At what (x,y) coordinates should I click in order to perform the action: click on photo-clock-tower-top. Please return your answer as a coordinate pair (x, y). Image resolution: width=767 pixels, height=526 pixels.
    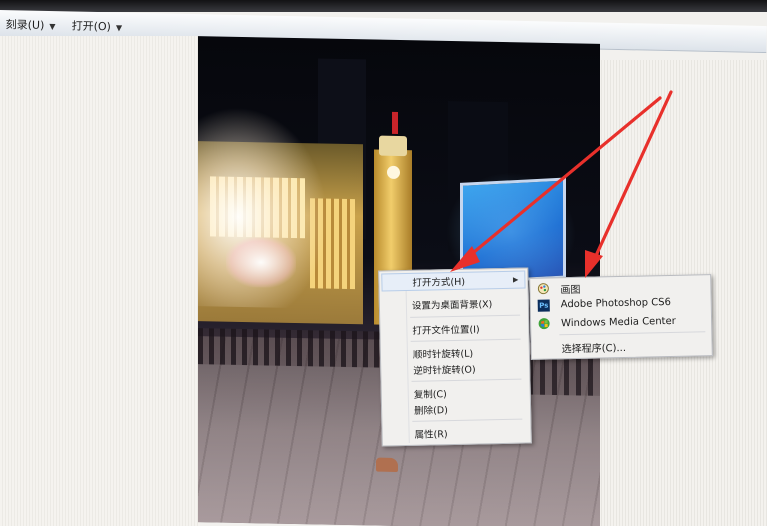
    Looking at the image, I should click on (393, 146).